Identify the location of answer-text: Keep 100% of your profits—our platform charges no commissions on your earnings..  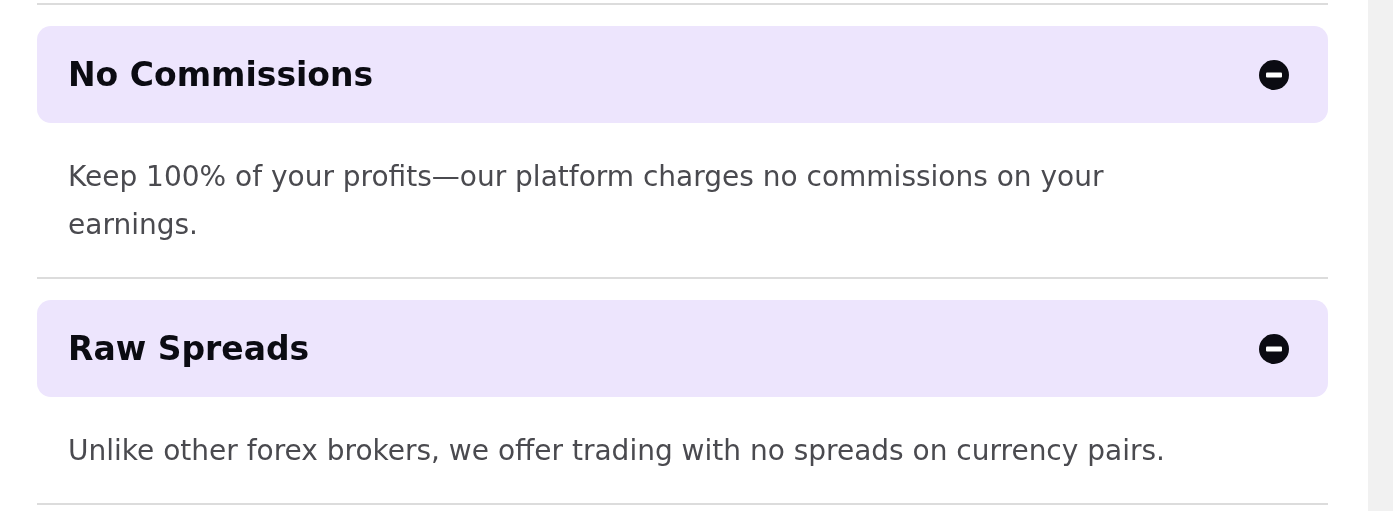
(586, 201).